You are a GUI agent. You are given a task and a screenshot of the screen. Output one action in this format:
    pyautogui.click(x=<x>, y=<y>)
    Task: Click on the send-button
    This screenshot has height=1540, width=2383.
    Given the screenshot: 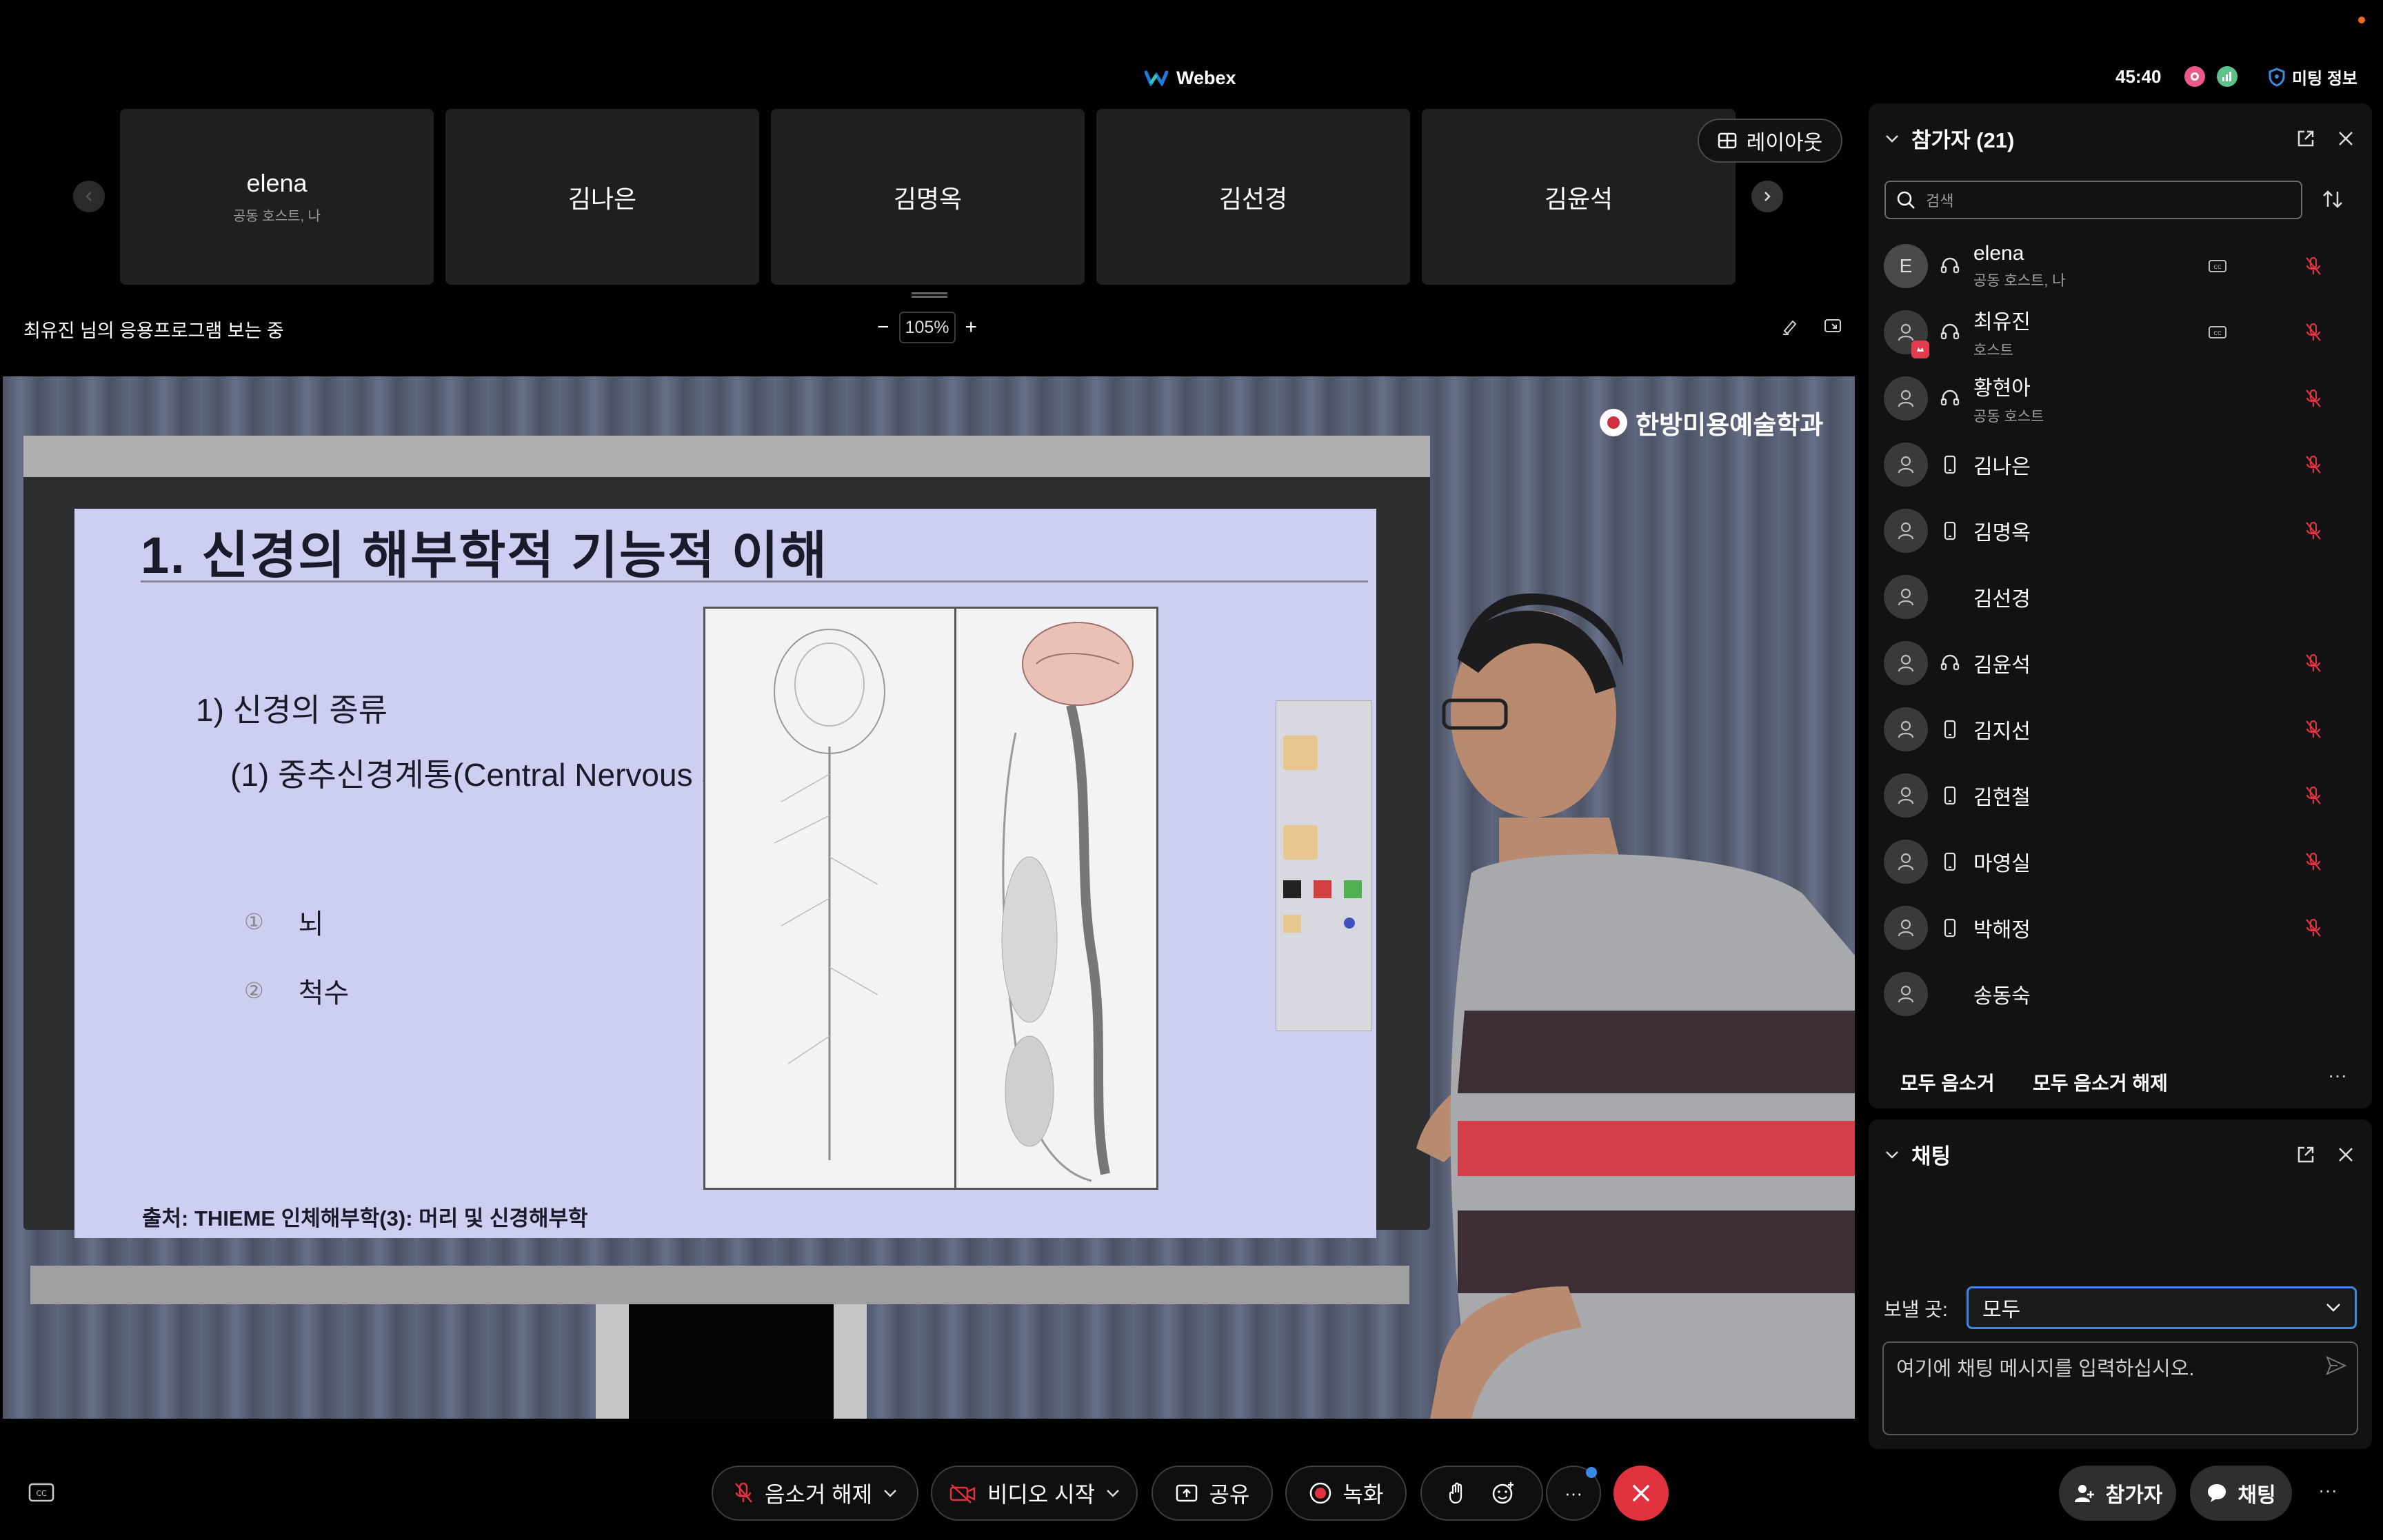 What is the action you would take?
    pyautogui.click(x=2336, y=1366)
    